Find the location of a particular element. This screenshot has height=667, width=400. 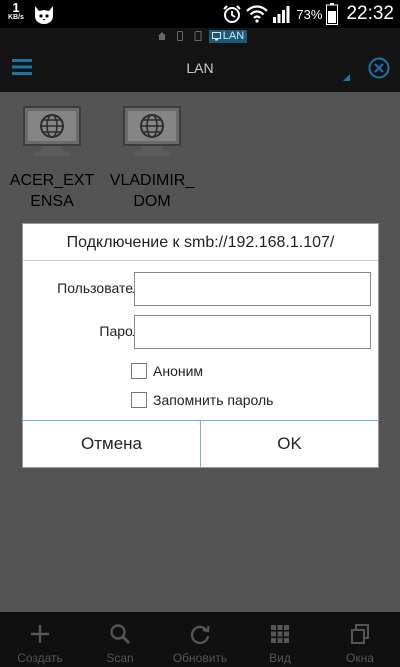

toolbar-create-button: Создать is located at coordinates (40, 639).